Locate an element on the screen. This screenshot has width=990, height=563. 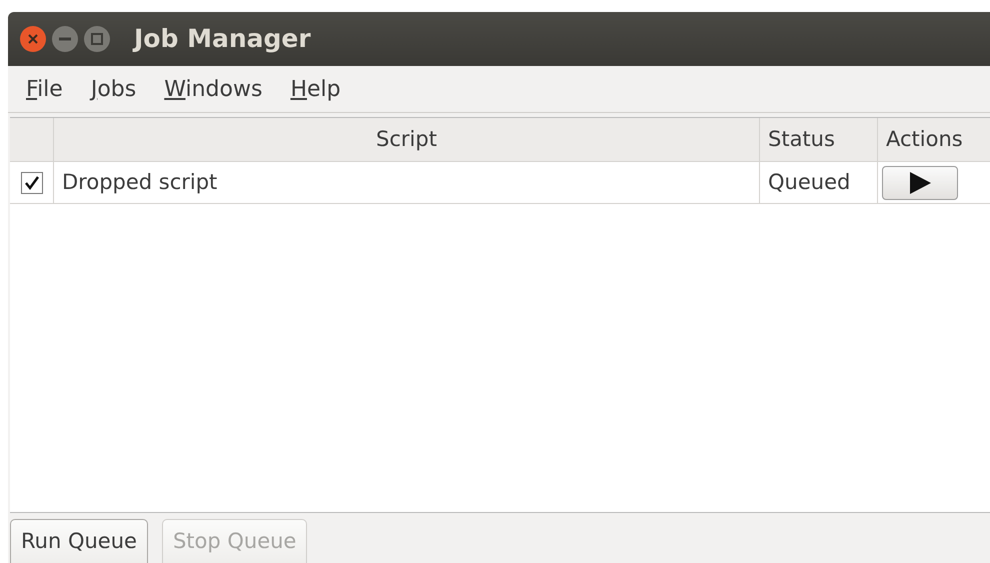
column-header: Status is located at coordinates (819, 139).